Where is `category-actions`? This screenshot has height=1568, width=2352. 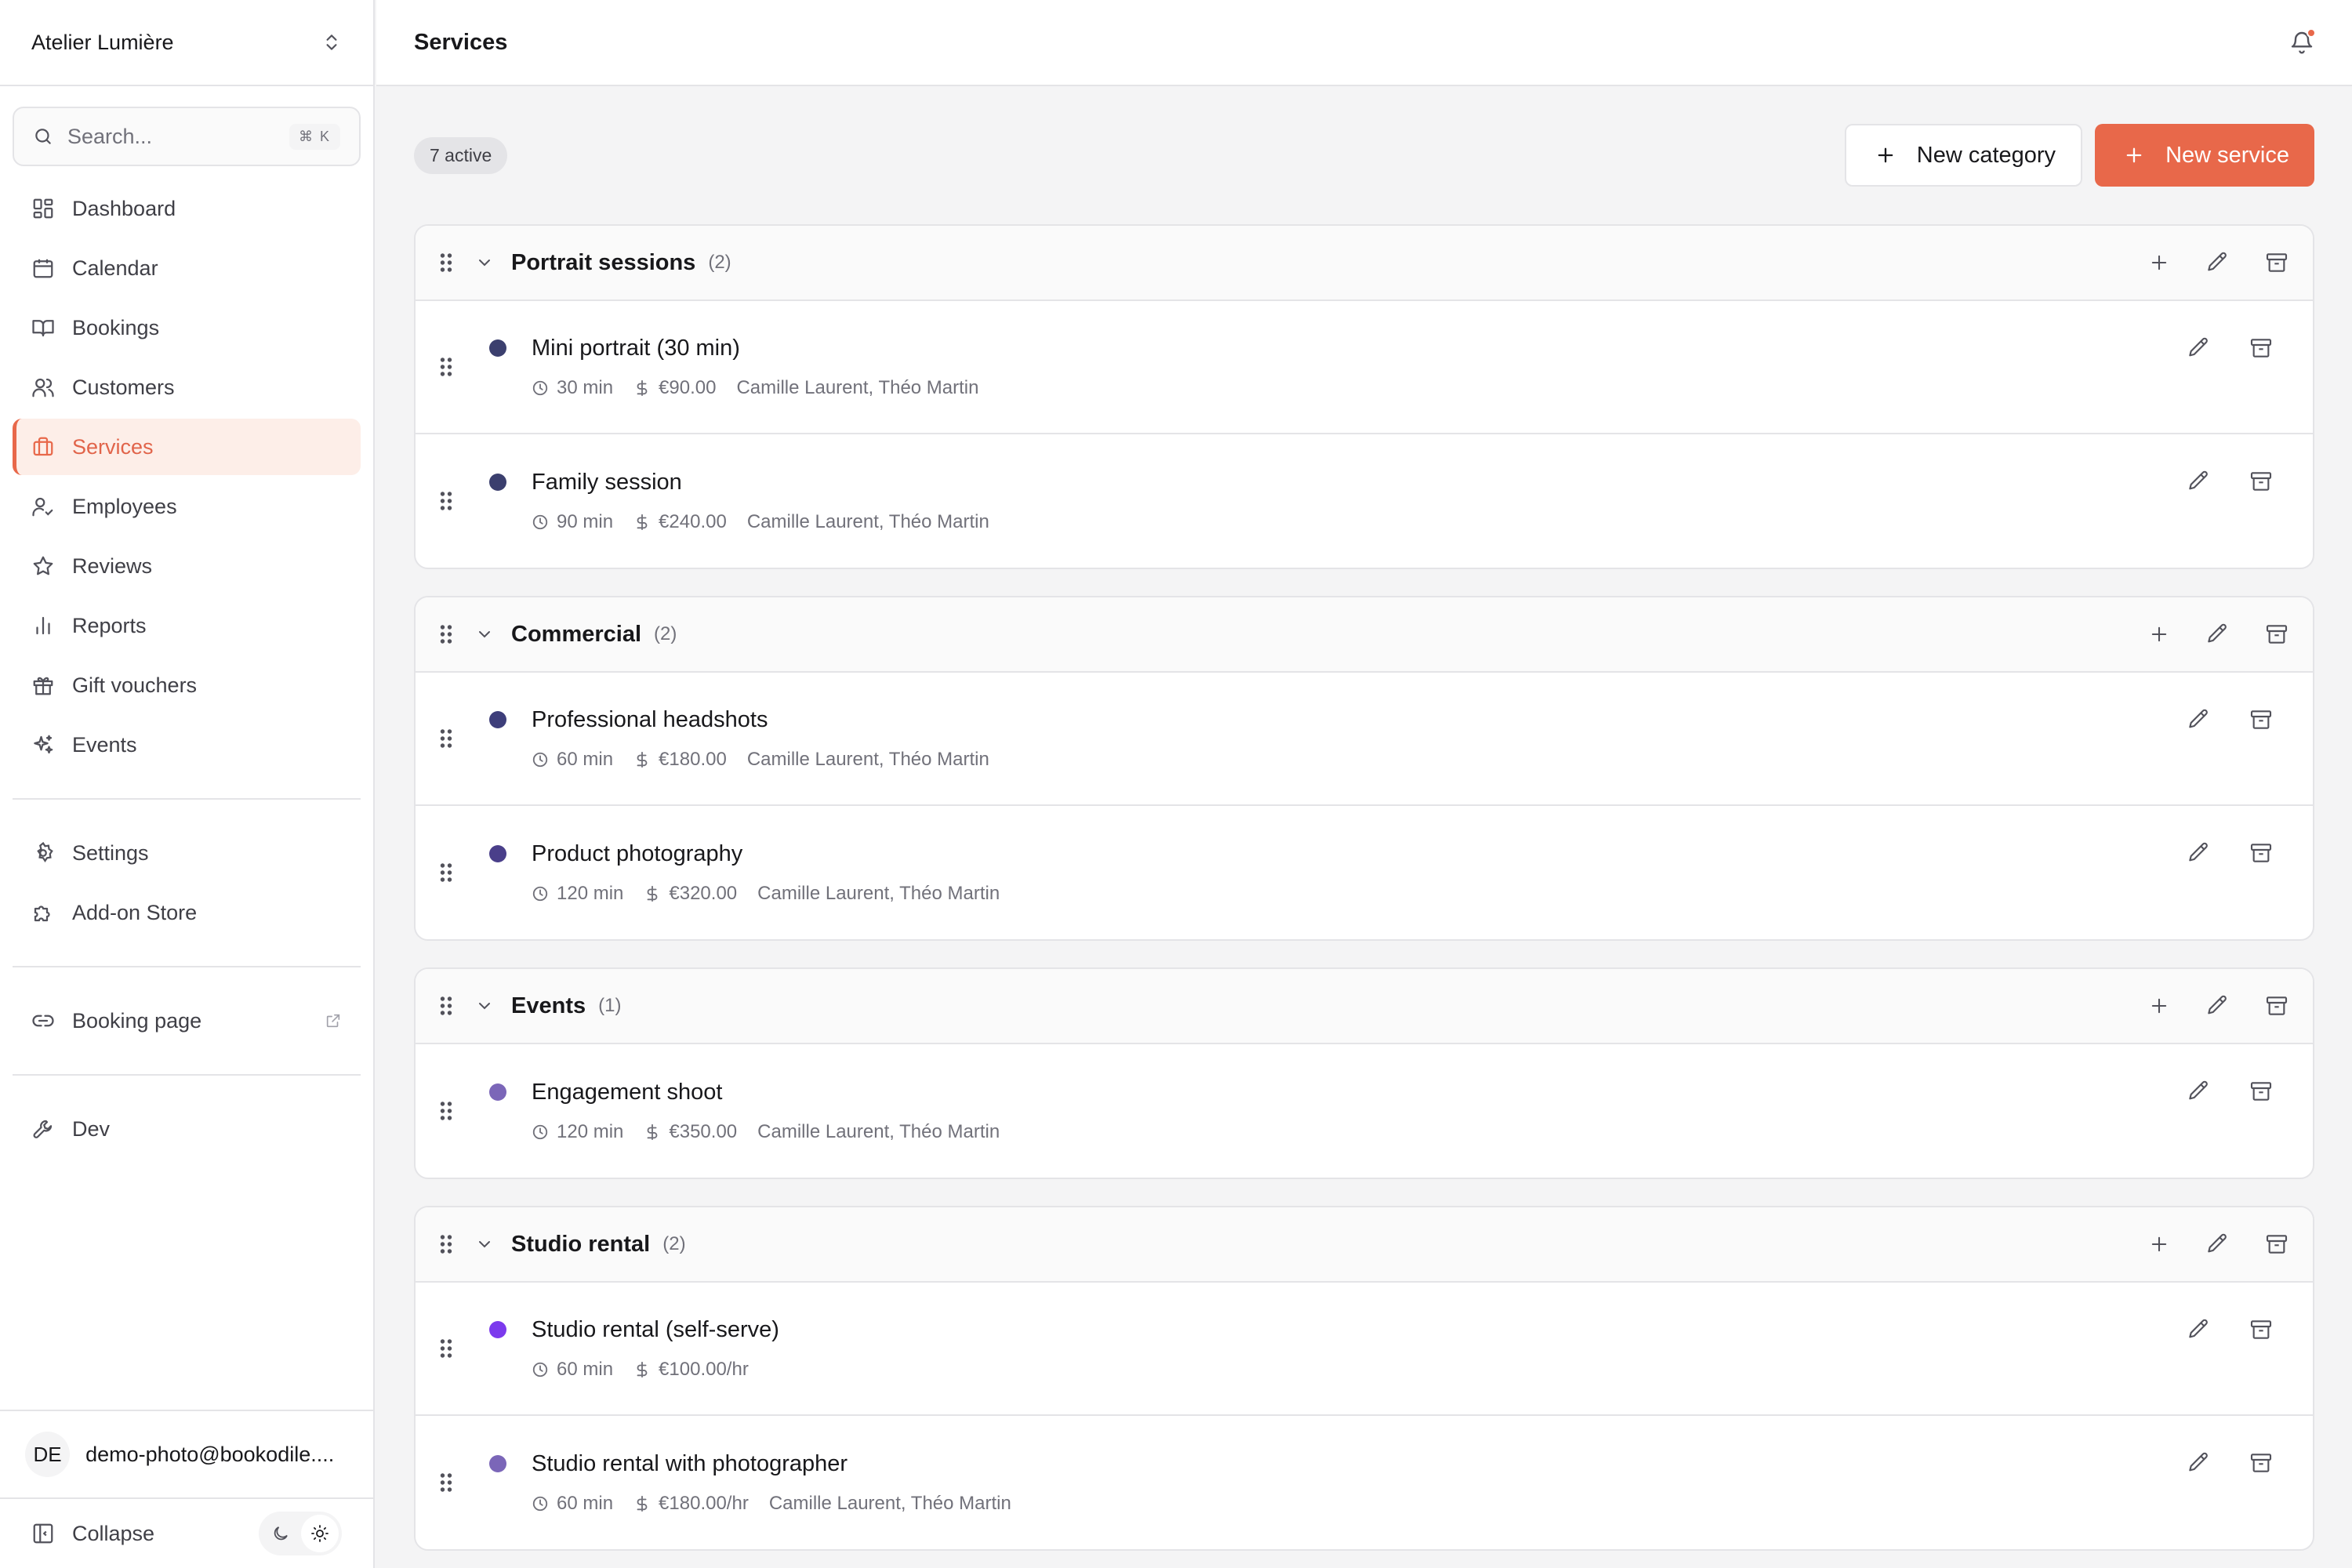
category-actions is located at coordinates (2218, 1006).